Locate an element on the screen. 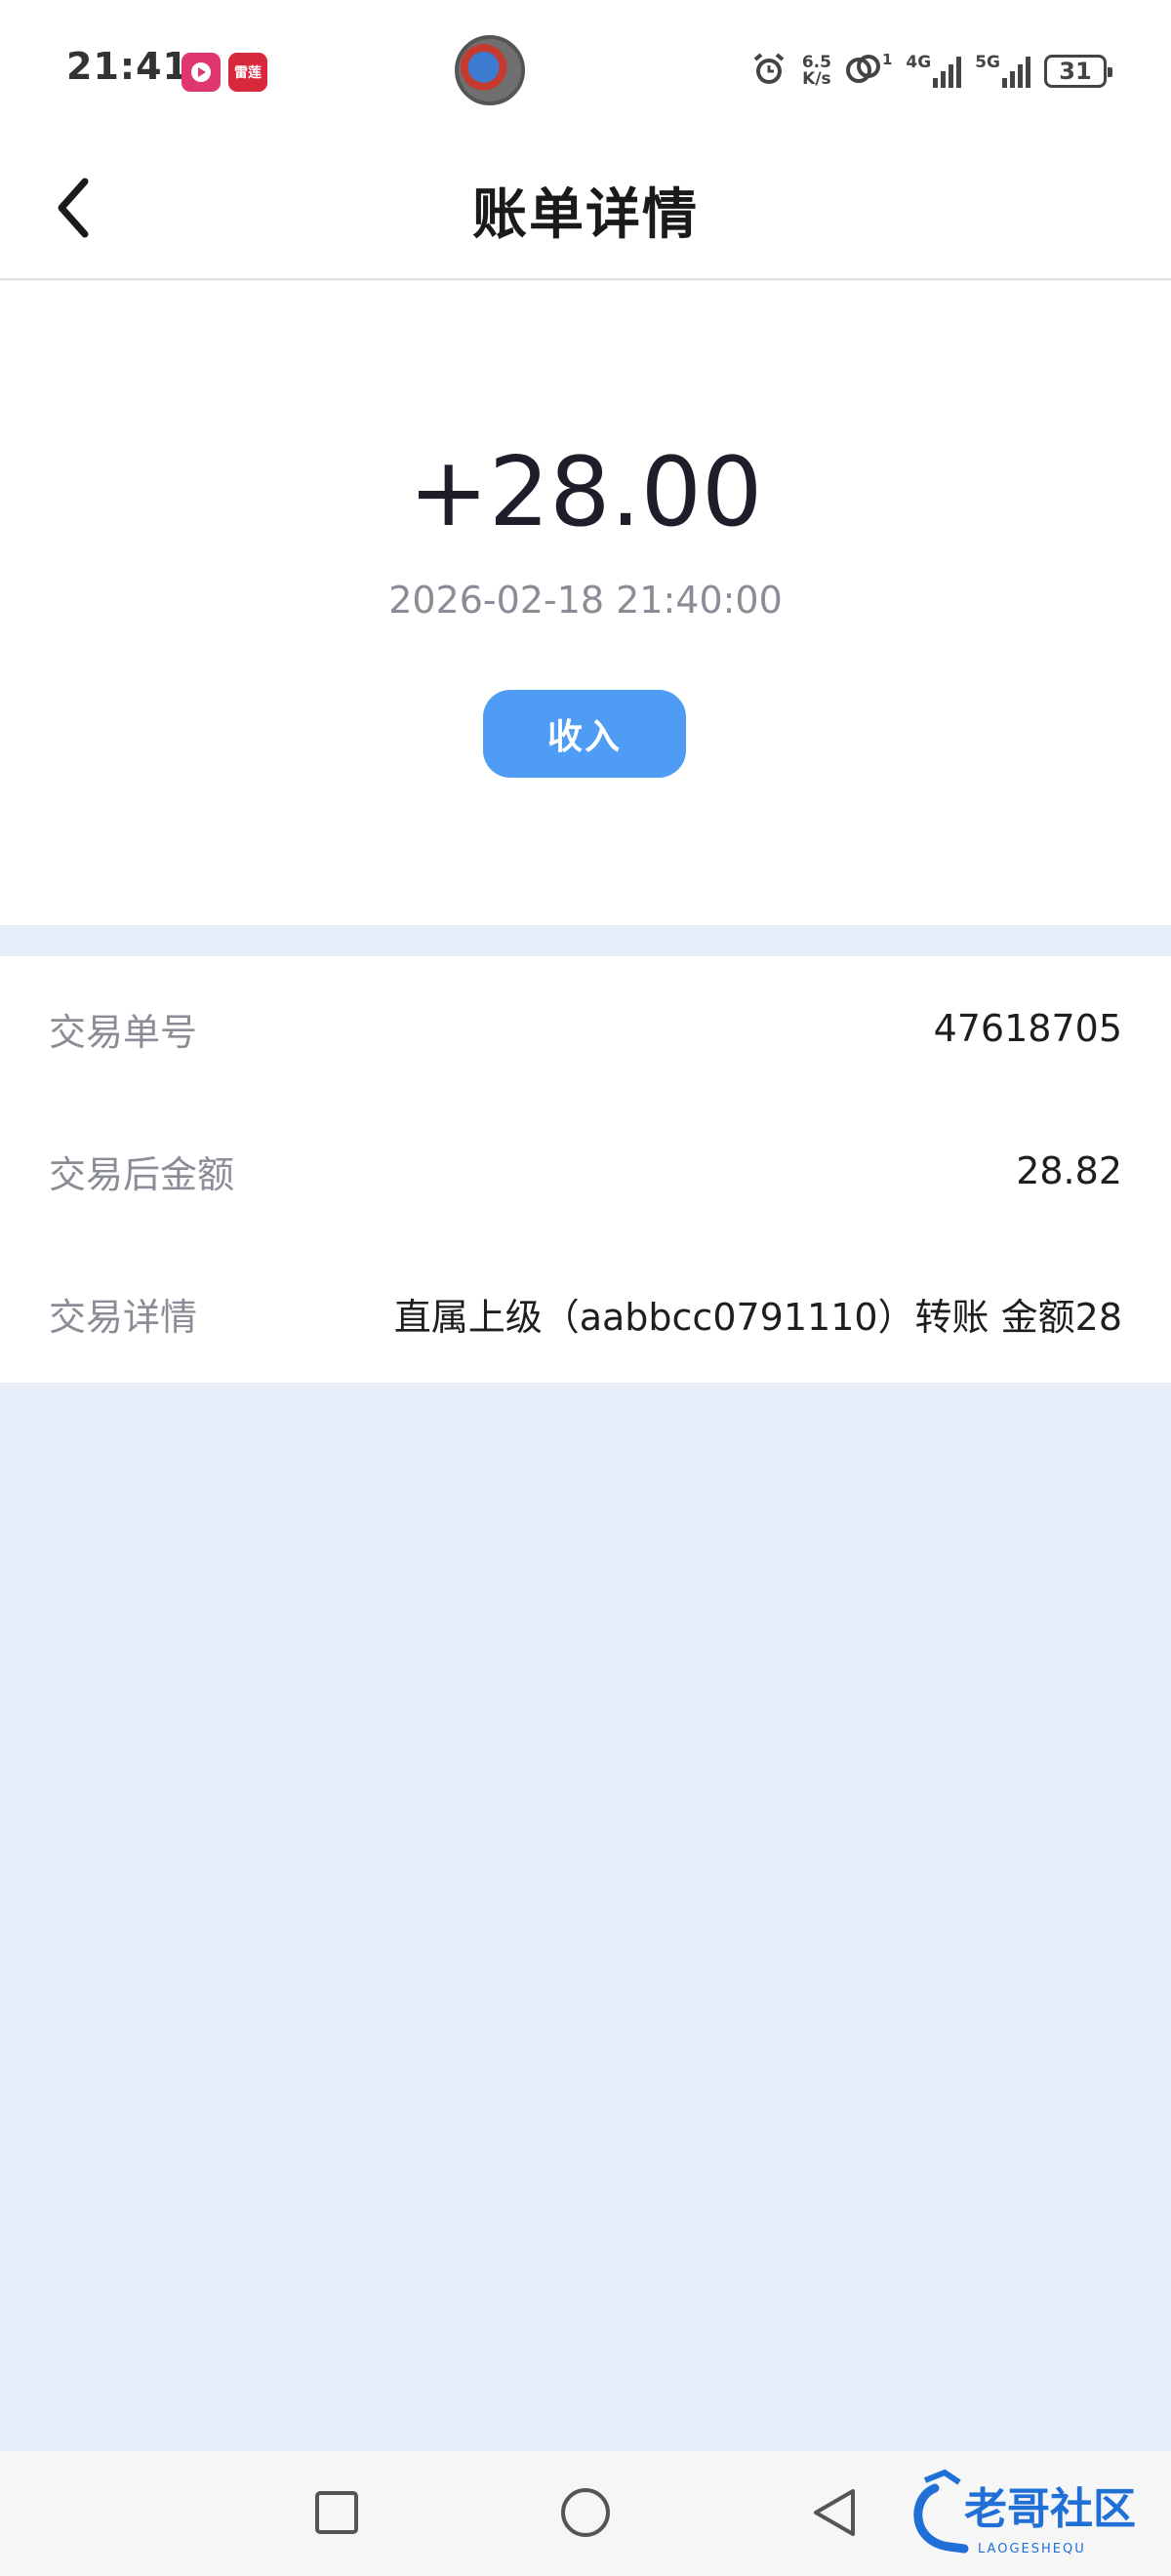 The image size is (1171, 2576). status-indicators: 6.5 K/s 1 4G 5G 31 is located at coordinates (930, 71).